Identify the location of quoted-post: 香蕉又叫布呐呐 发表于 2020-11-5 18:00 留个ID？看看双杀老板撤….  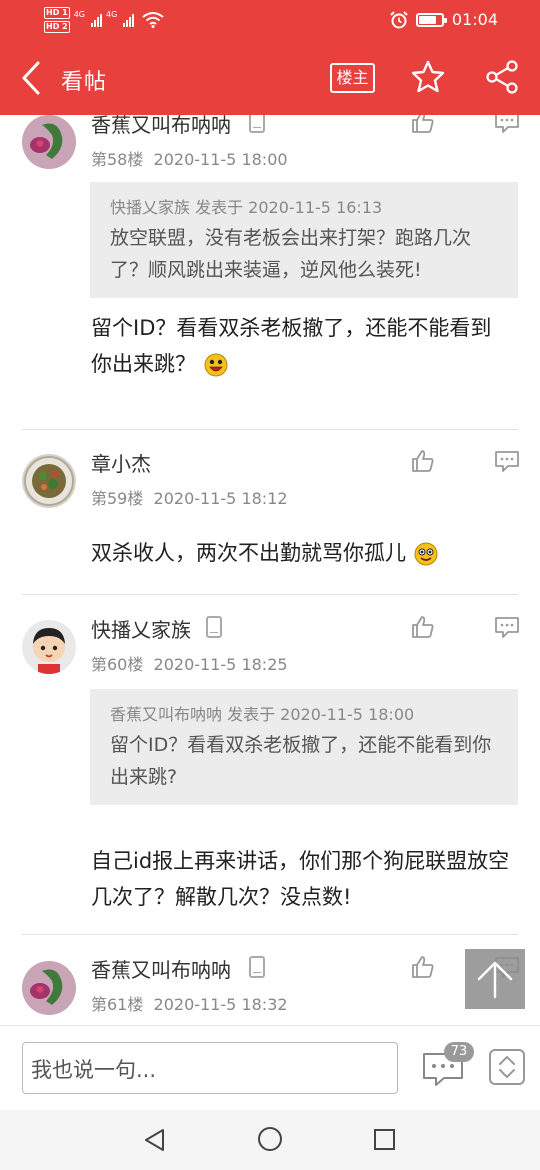
(304, 747).